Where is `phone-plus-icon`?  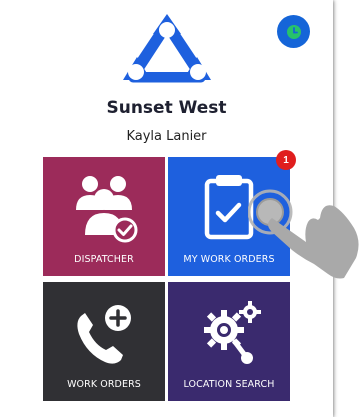 phone-plus-icon is located at coordinates (104, 334).